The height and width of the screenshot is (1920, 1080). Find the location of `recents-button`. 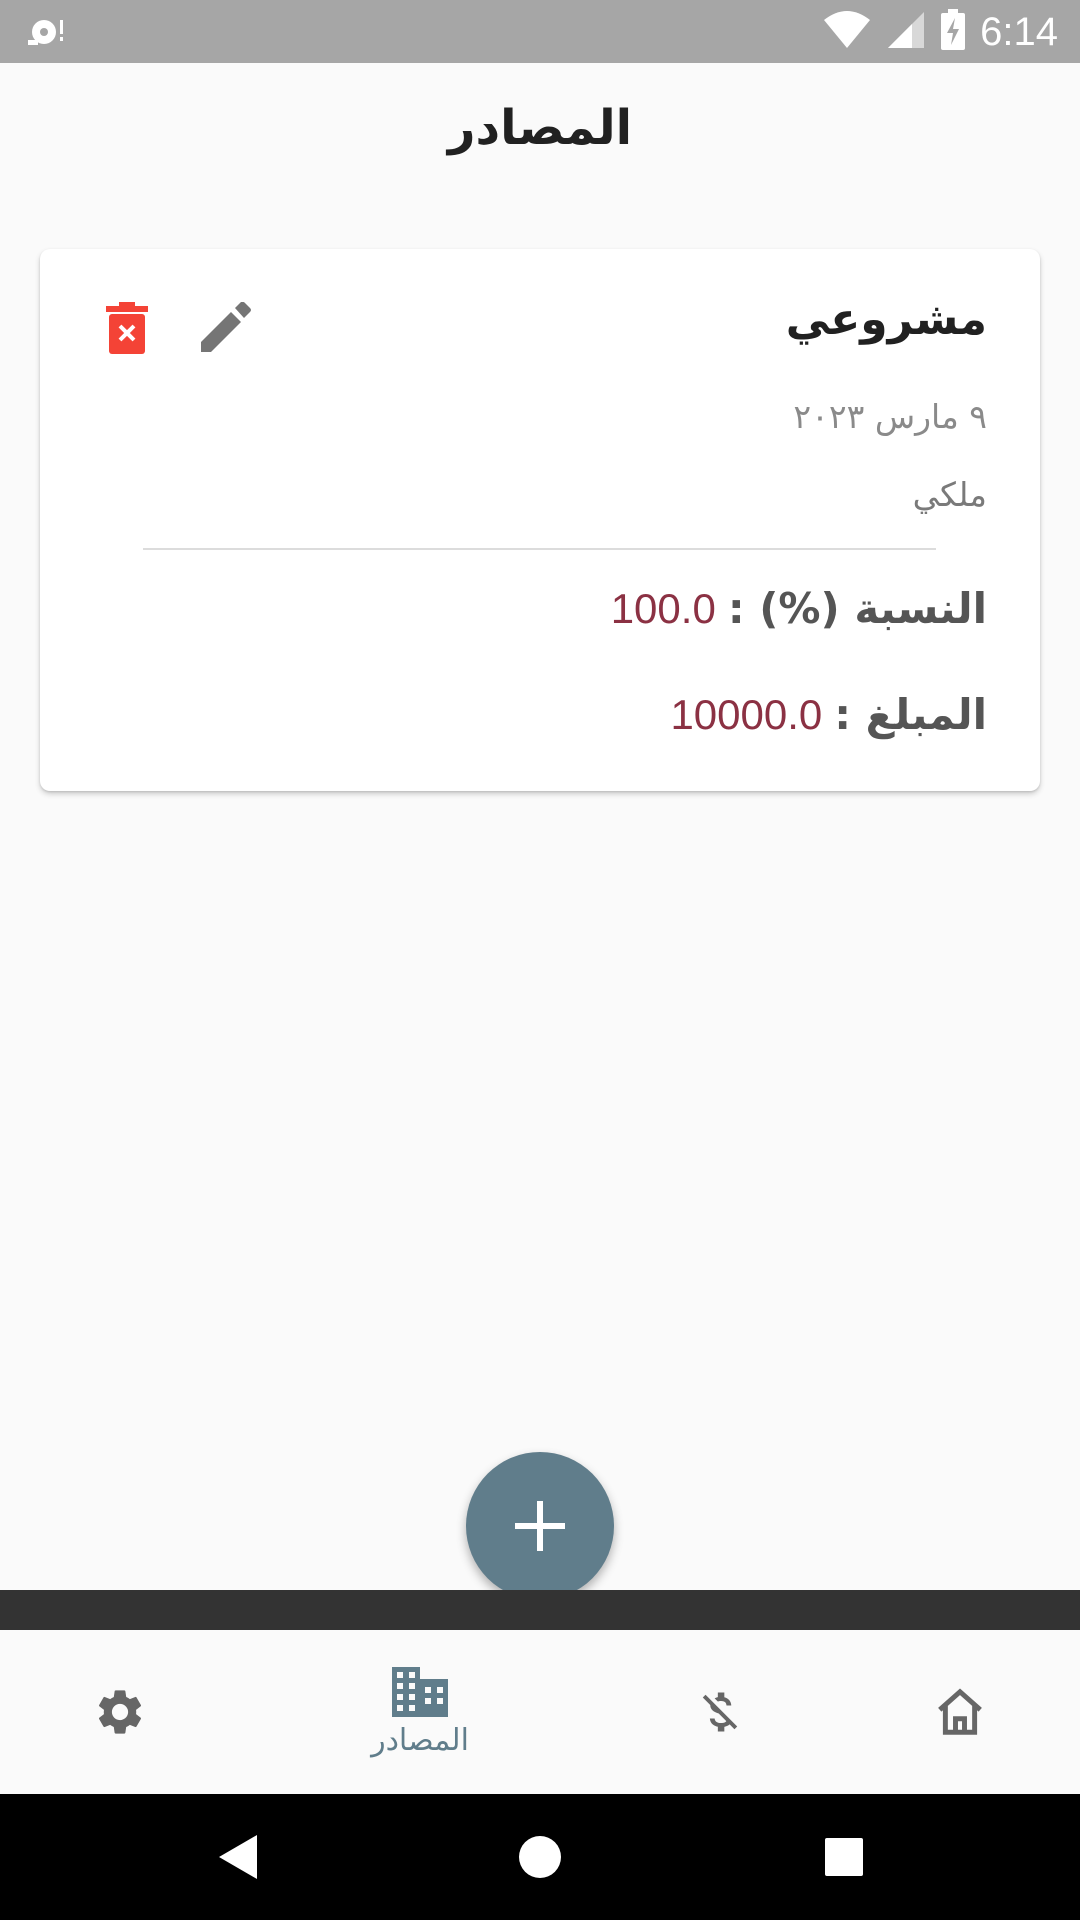

recents-button is located at coordinates (844, 1857).